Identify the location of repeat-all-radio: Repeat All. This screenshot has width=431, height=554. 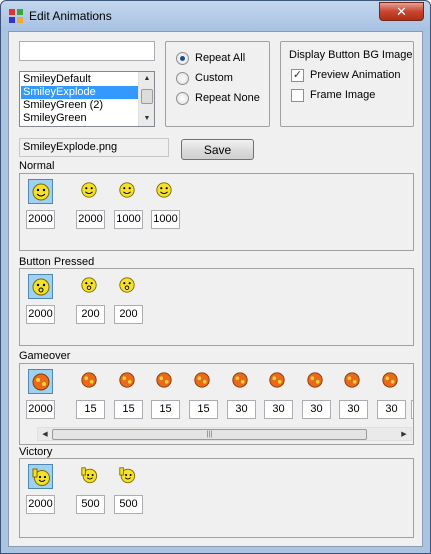
(210, 58).